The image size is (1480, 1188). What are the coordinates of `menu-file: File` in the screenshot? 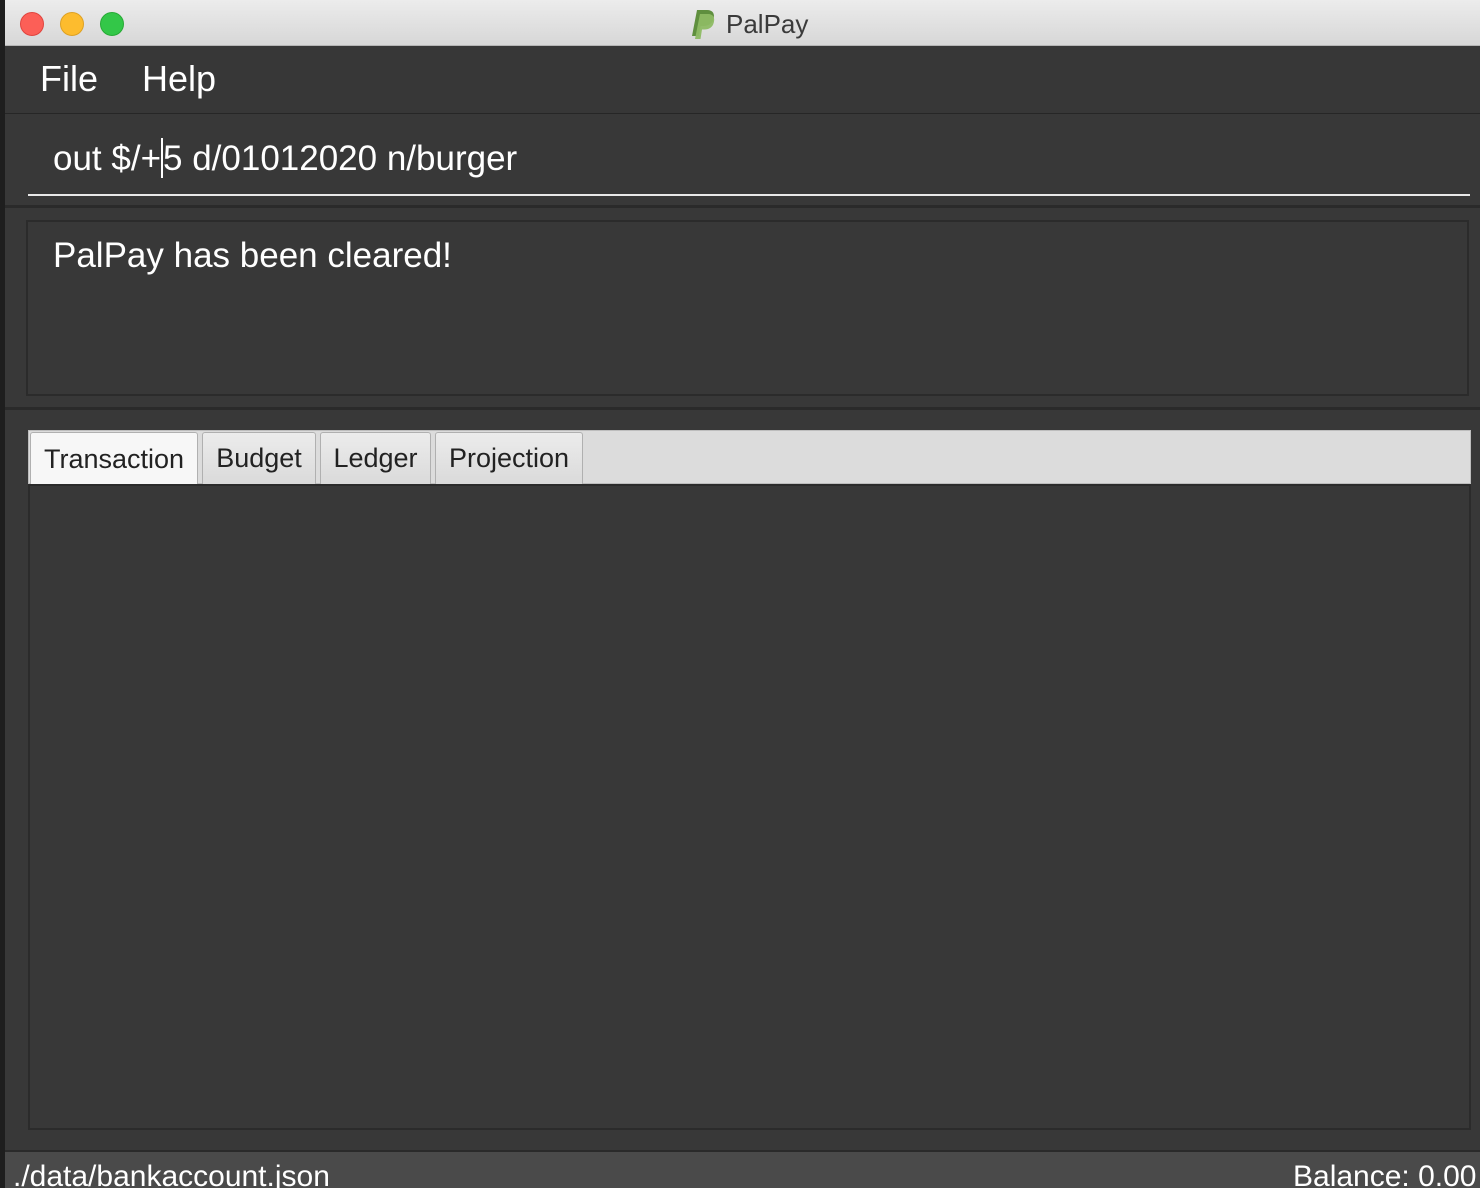 It's located at (69, 79).